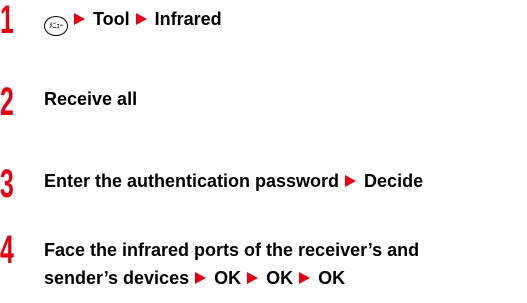 This screenshot has height=303, width=527. Describe the element at coordinates (7, 102) in the screenshot. I see `step-number: 2` at that location.